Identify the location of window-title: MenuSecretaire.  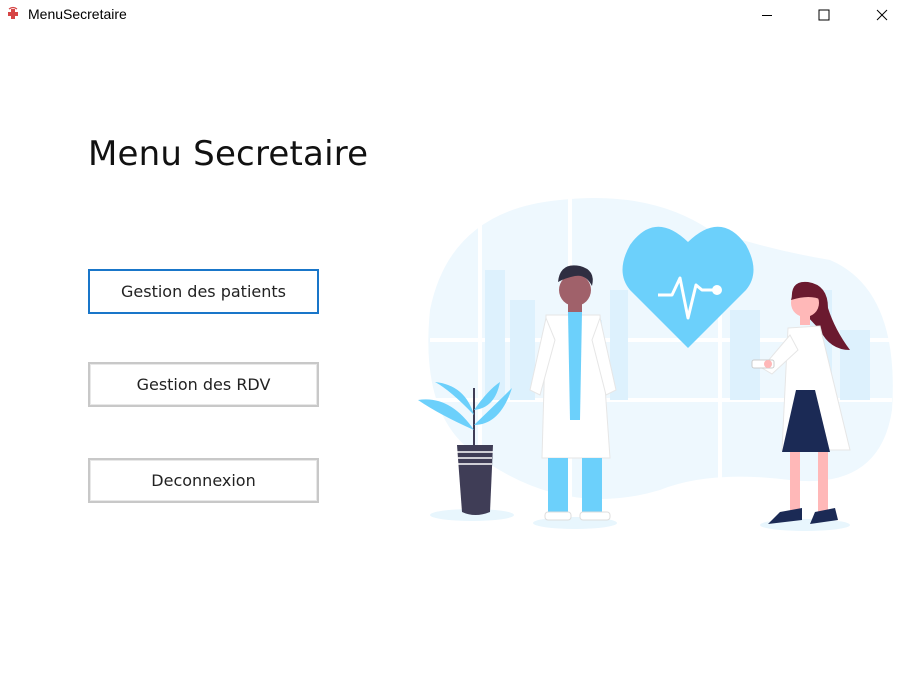
(77, 14).